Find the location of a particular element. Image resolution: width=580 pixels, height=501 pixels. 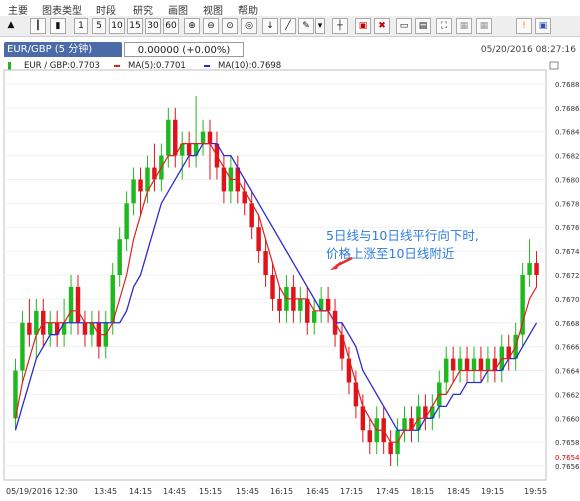

x-tick-label: 15:45 is located at coordinates (247, 491).